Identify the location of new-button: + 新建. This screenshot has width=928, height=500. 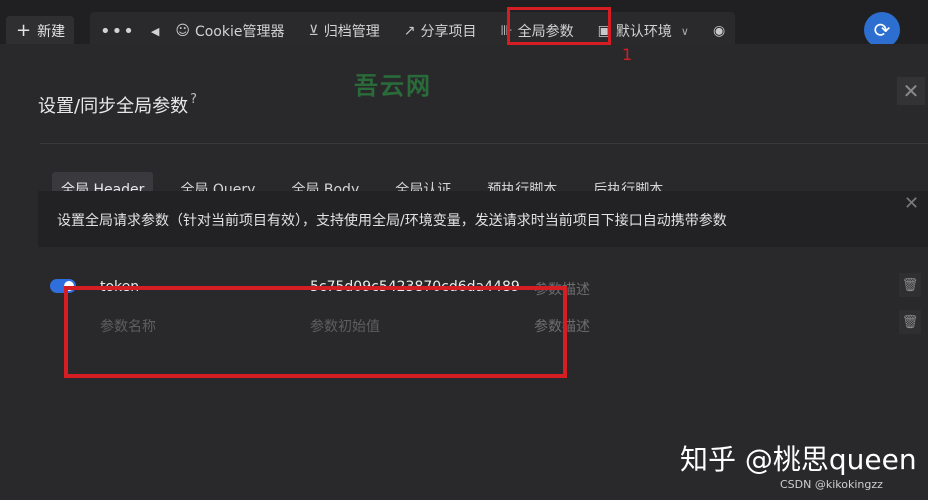
(40, 31).